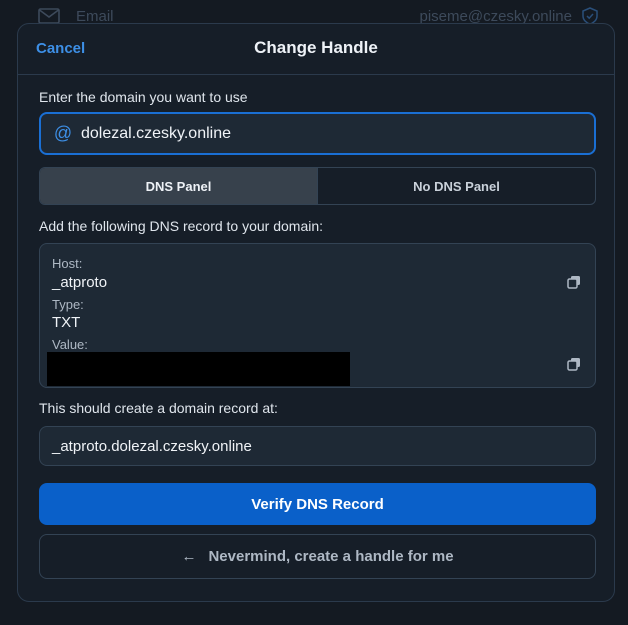 This screenshot has width=628, height=625. I want to click on dialog-header: Cancel Change Handle, so click(316, 49).